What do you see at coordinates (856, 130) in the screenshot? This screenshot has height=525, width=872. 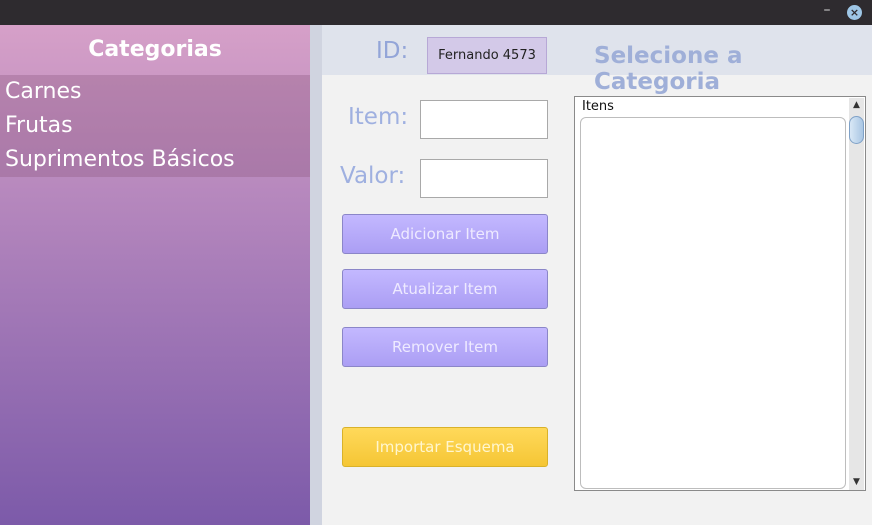 I see `scroll-thumb` at bounding box center [856, 130].